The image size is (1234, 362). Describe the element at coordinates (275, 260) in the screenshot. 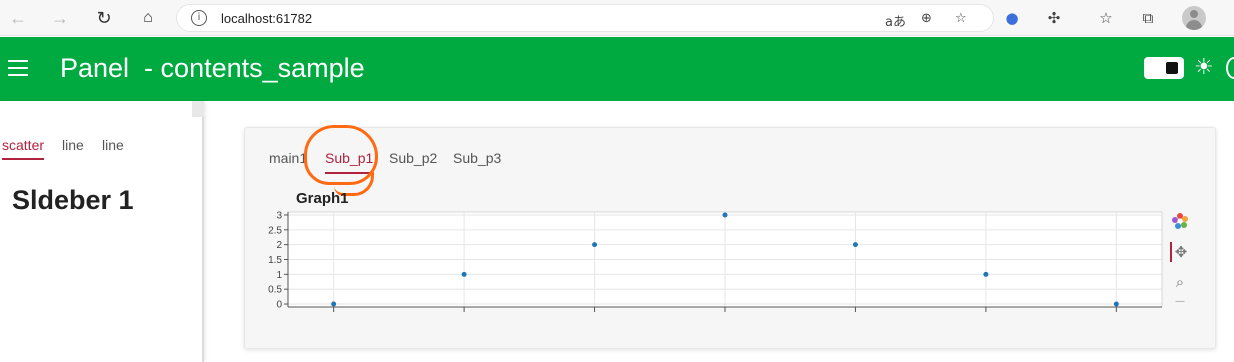

I see `y-tick-label: 1.5` at that location.